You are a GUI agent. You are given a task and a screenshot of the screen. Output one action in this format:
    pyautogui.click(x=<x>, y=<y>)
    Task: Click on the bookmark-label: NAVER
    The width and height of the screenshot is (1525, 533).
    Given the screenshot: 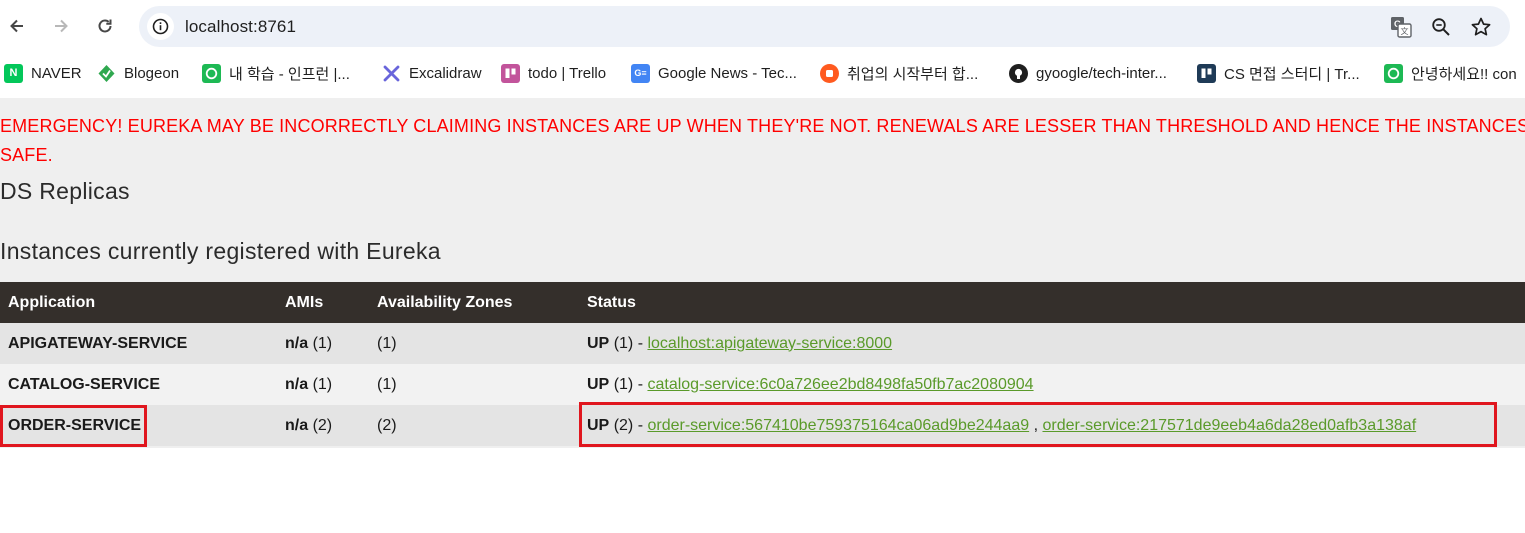 What is the action you would take?
    pyautogui.click(x=56, y=73)
    